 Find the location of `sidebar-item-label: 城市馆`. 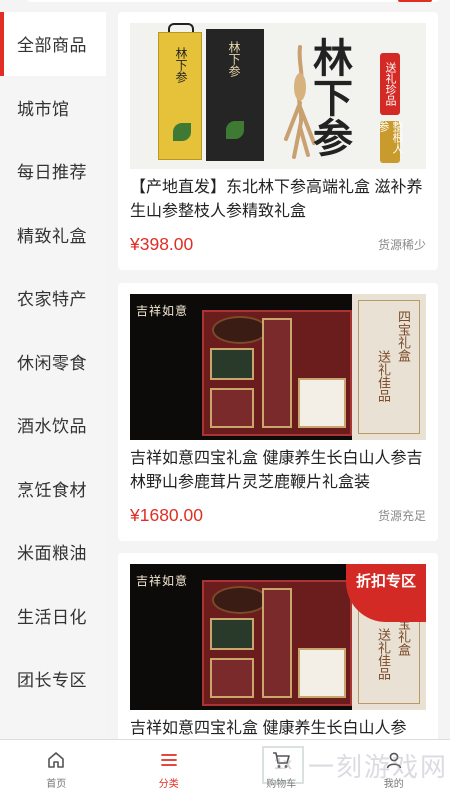

sidebar-item-label: 城市馆 is located at coordinates (43, 109).